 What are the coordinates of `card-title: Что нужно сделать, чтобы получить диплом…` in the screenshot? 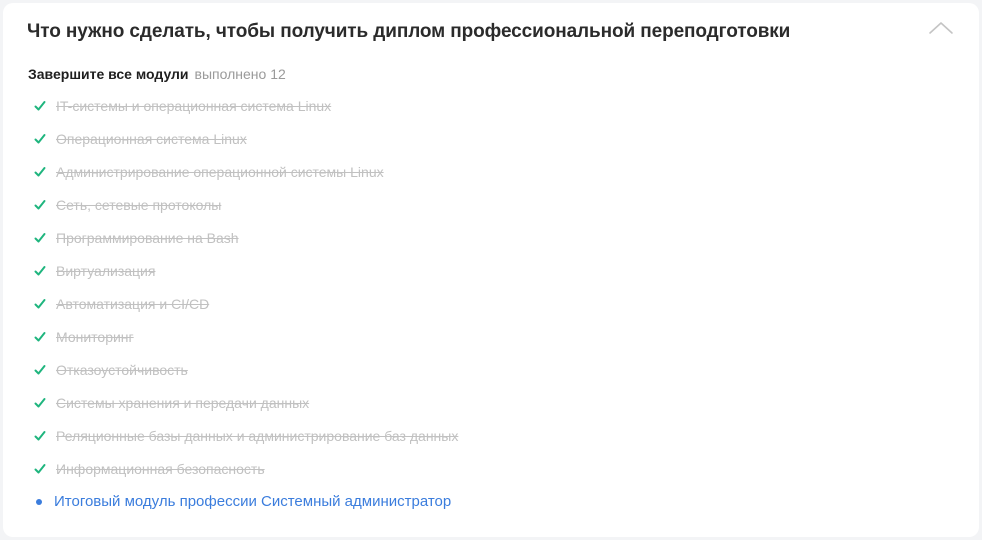 It's located at (409, 31).